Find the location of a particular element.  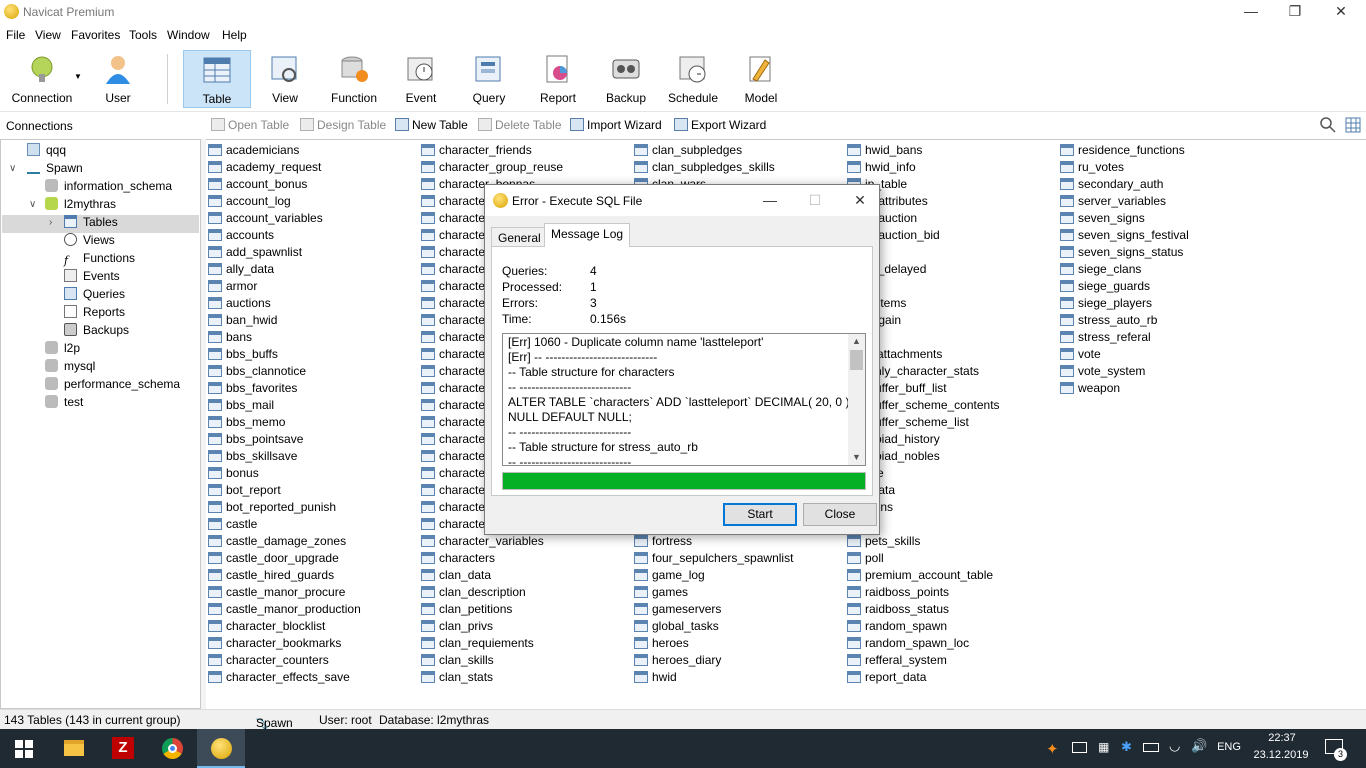

backup-button: Backup is located at coordinates (626, 79).